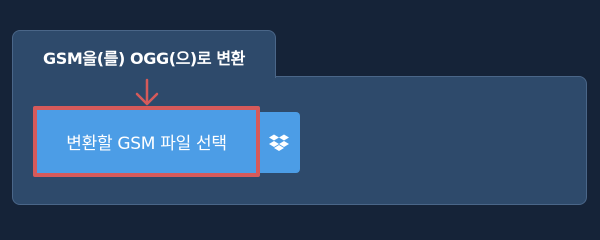 This screenshot has width=600, height=240. Describe the element at coordinates (144, 58) in the screenshot. I see `panel-title: GSM을(를) OGG(으)로 변환` at that location.